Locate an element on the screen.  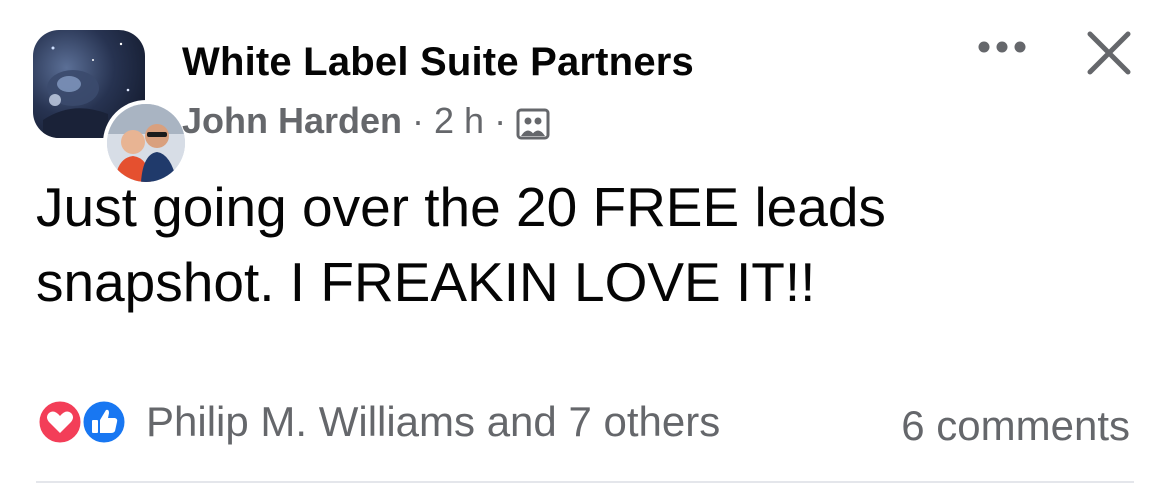
group-name: White Label Suite Partners is located at coordinates (438, 62).